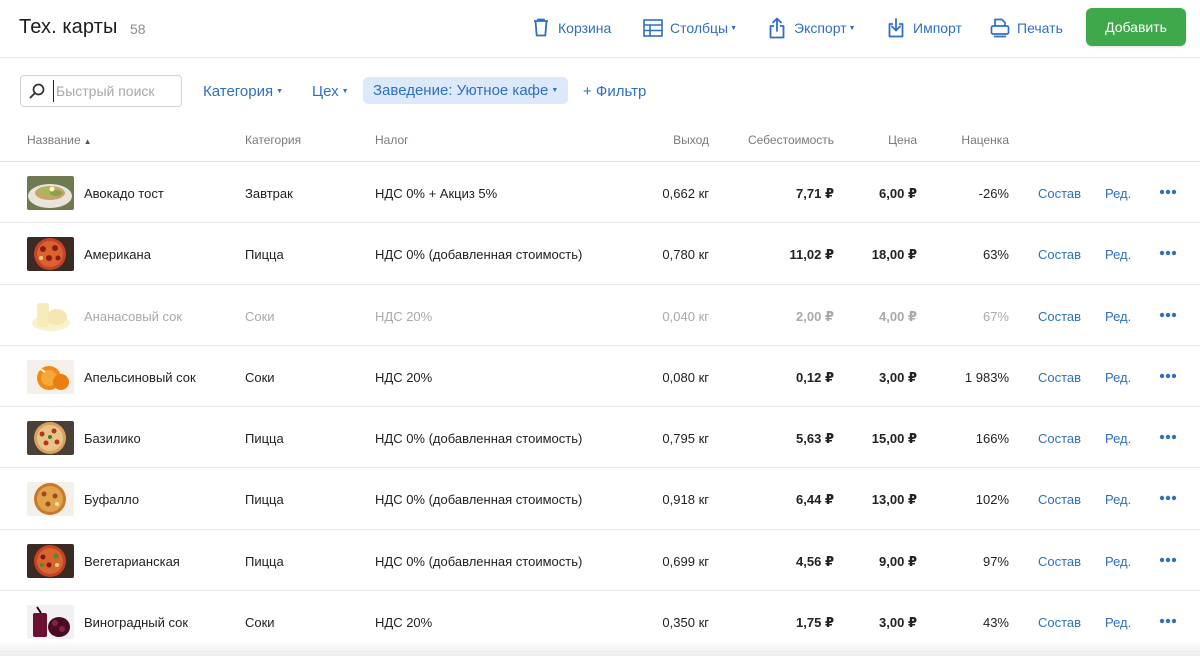 The width and height of the screenshot is (1200, 656). I want to click on dish-tax: НДС 0% + Акциз 5%, so click(436, 193).